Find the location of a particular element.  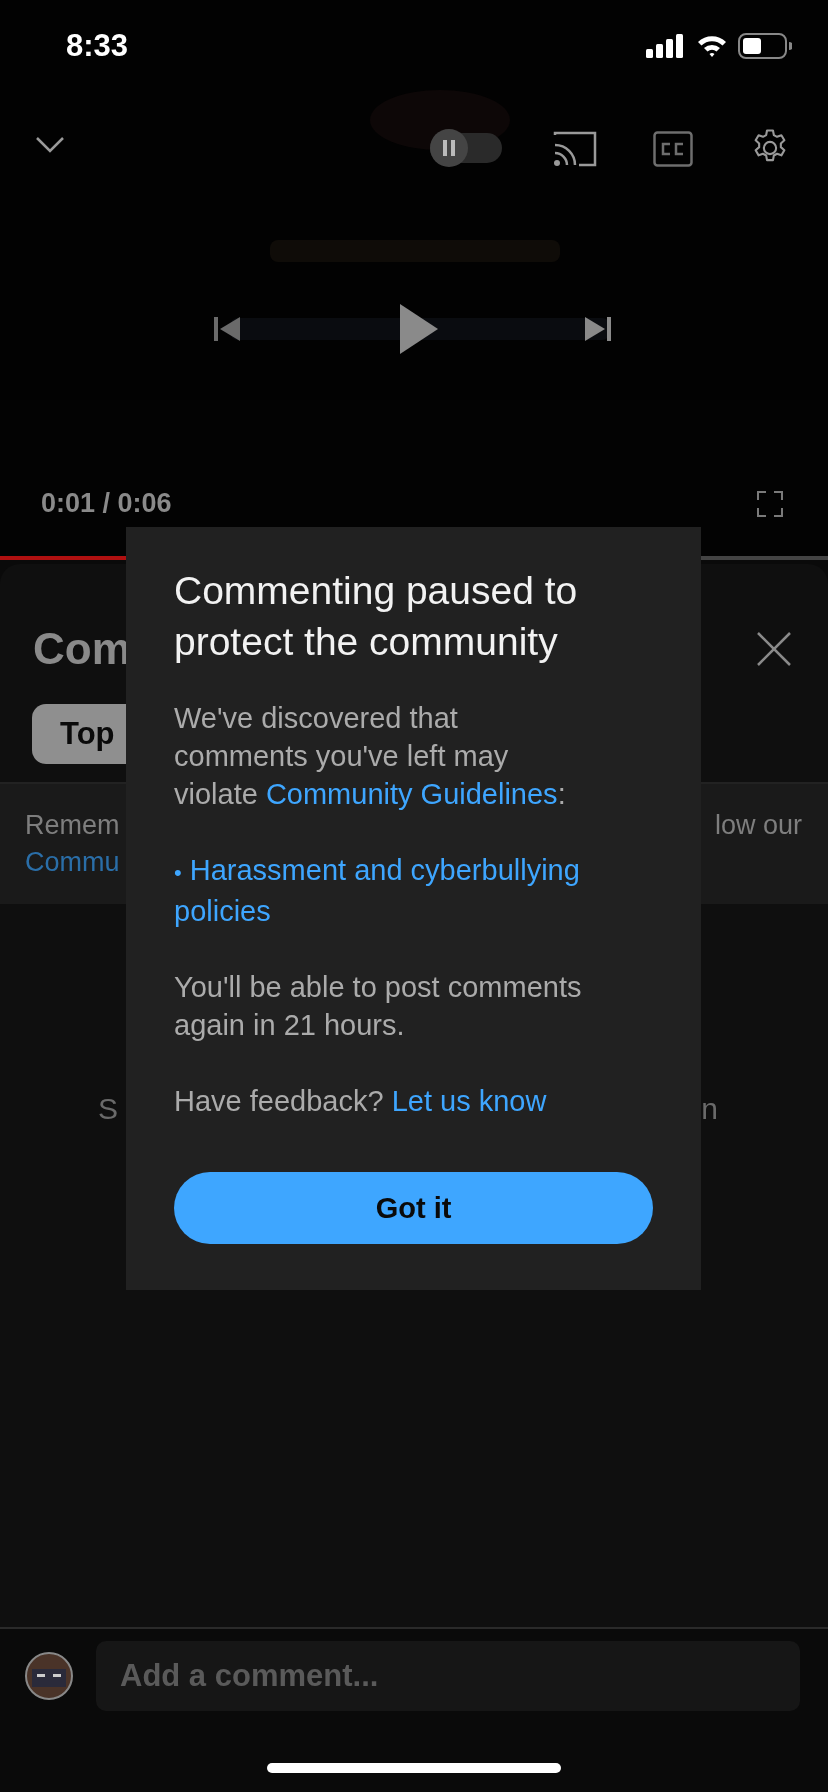

video-time: 0:01 / 0:06 is located at coordinates (106, 503).